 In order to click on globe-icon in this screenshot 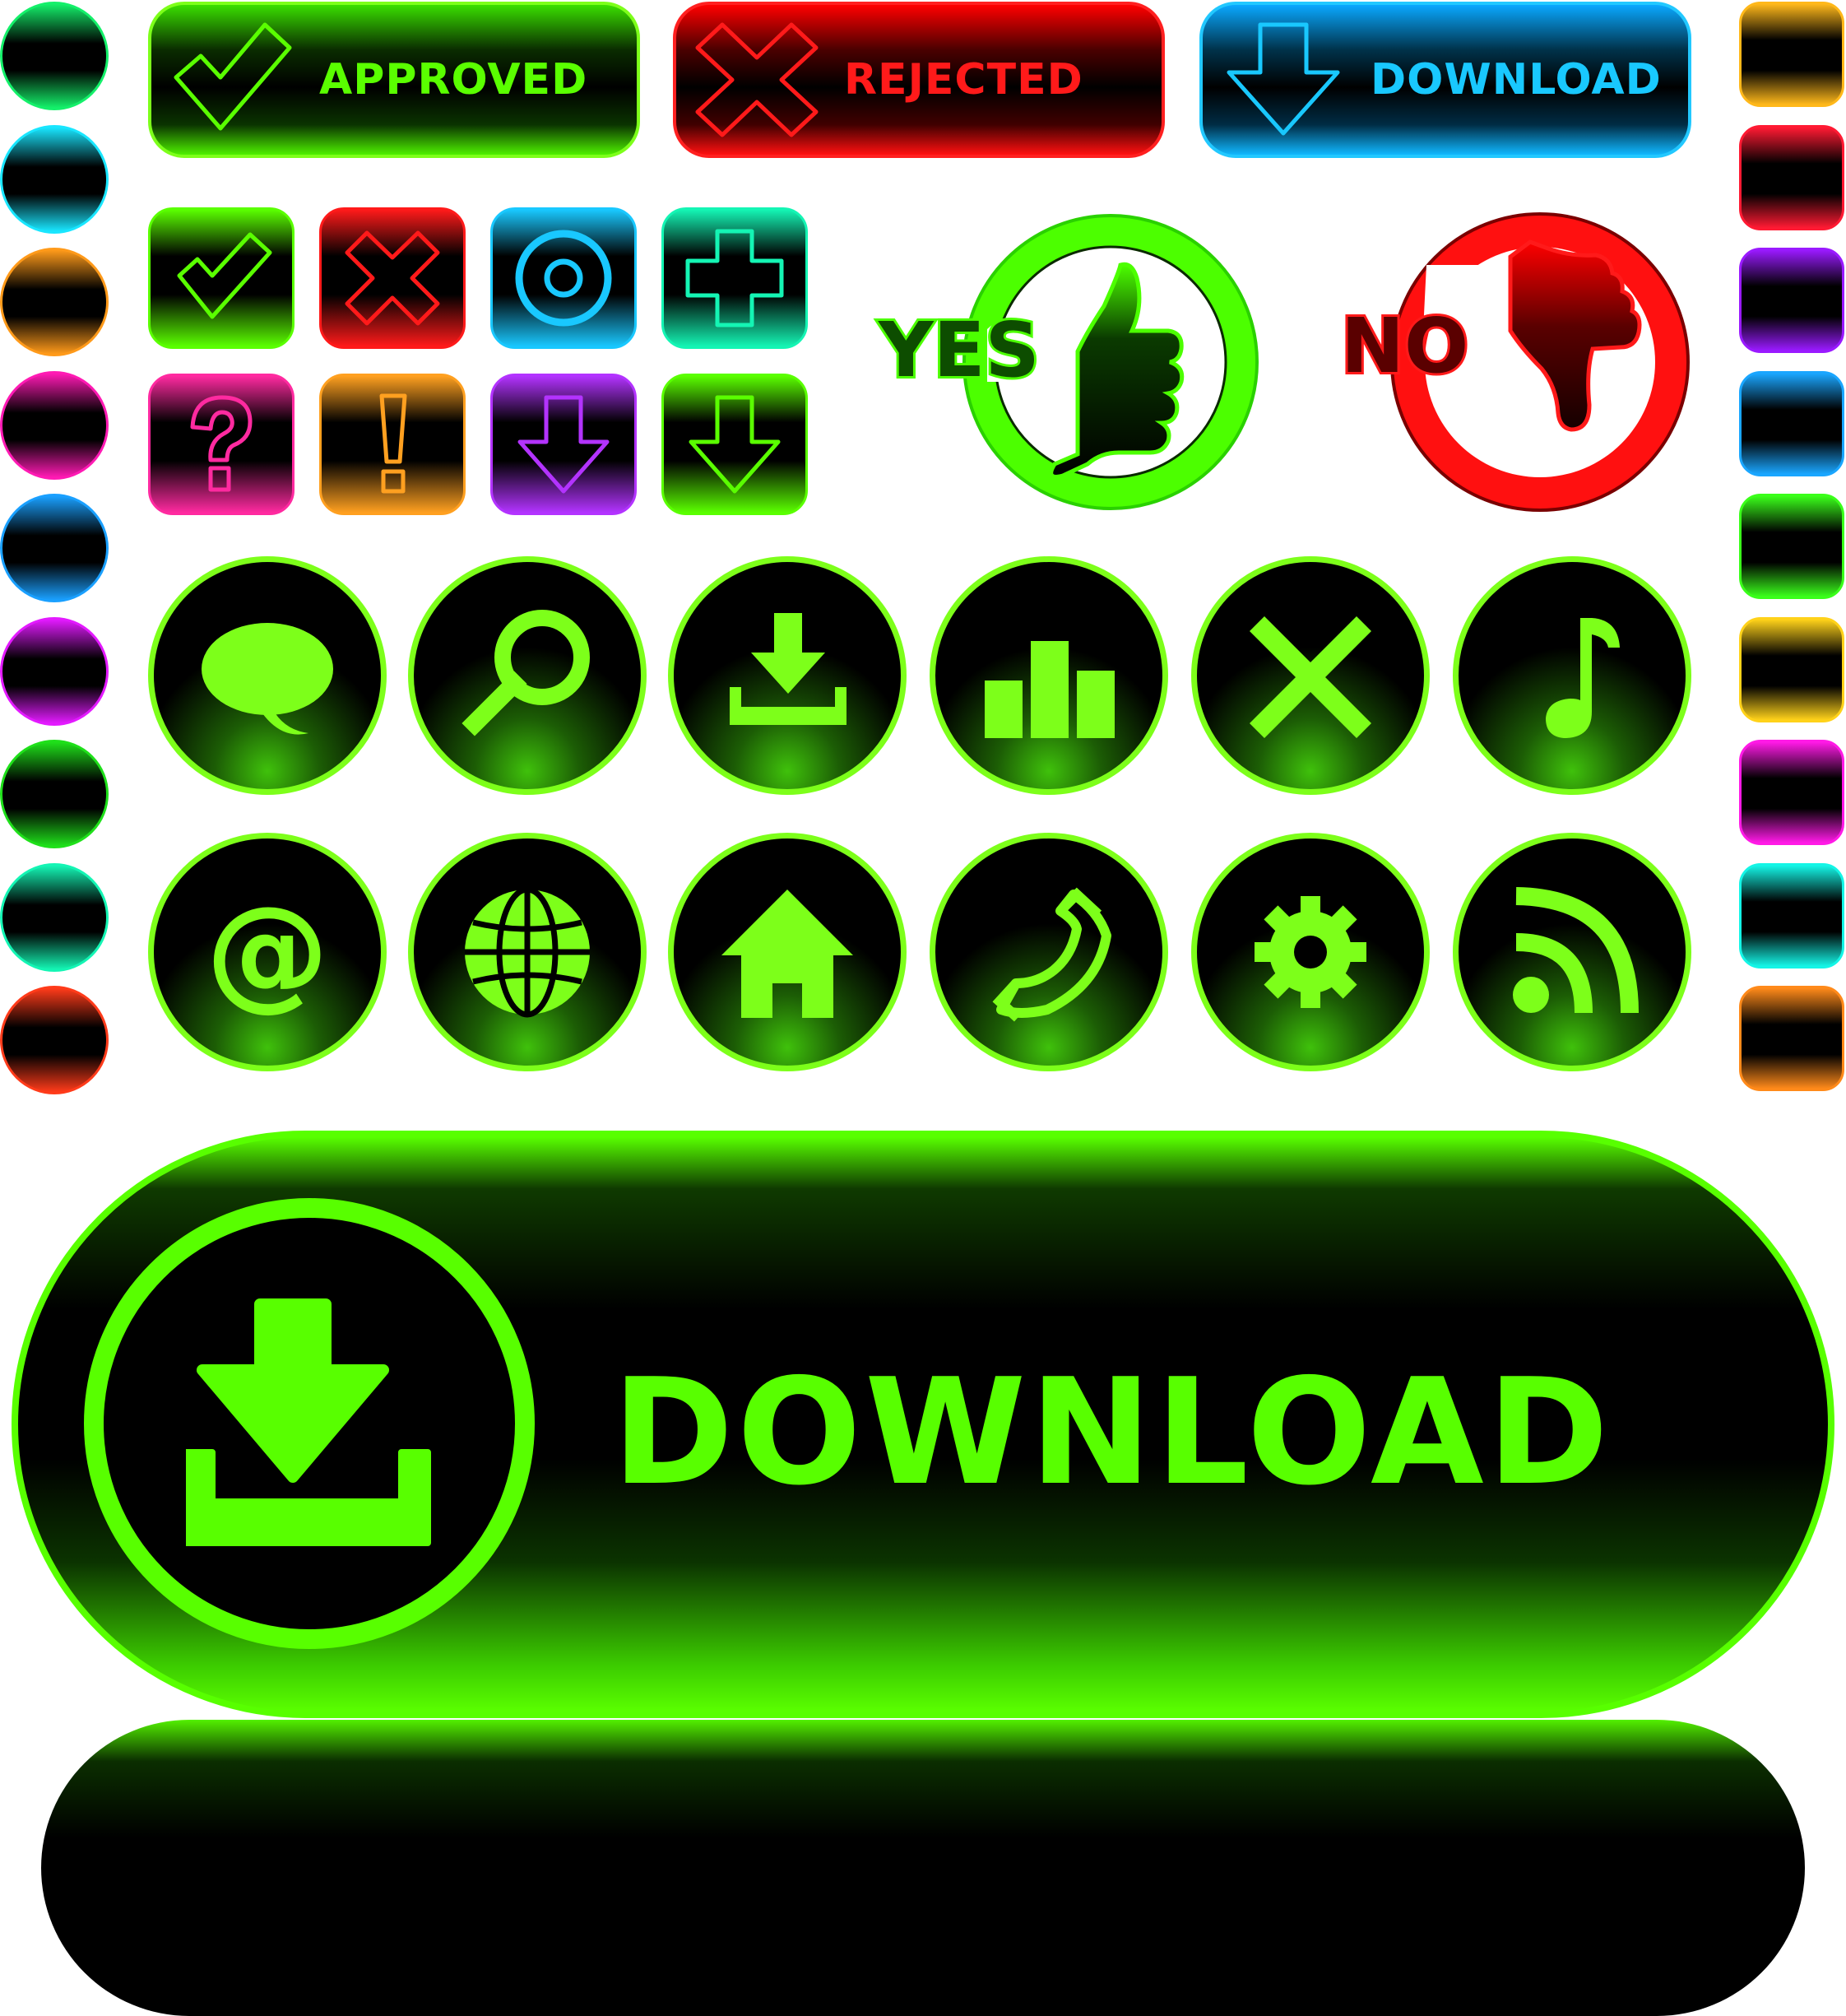, I will do `click(527, 952)`.